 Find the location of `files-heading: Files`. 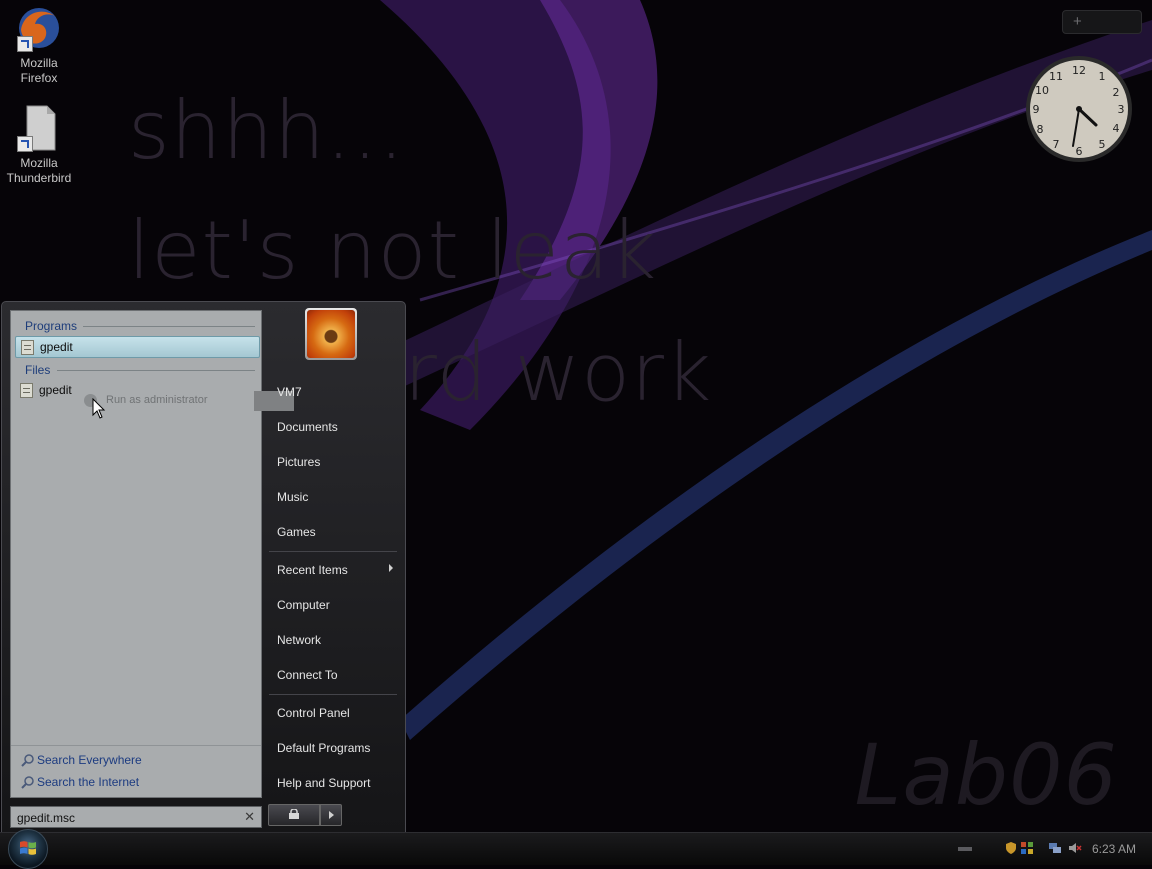

files-heading: Files is located at coordinates (38, 370).